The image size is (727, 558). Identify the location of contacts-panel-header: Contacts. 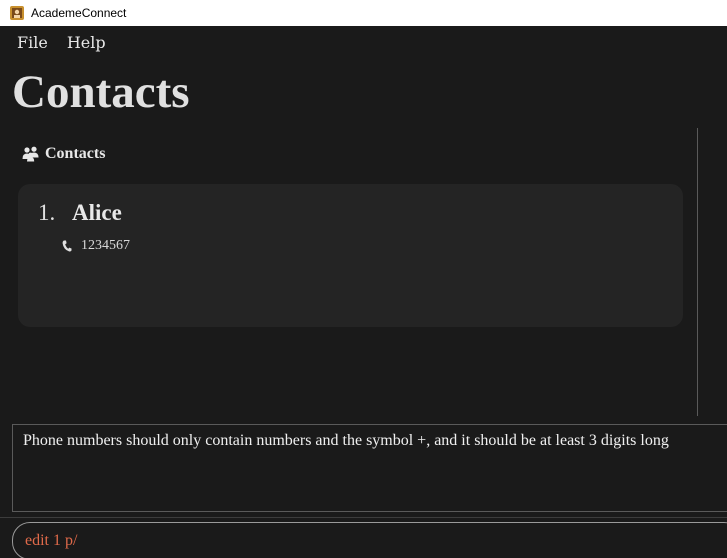
(63, 154).